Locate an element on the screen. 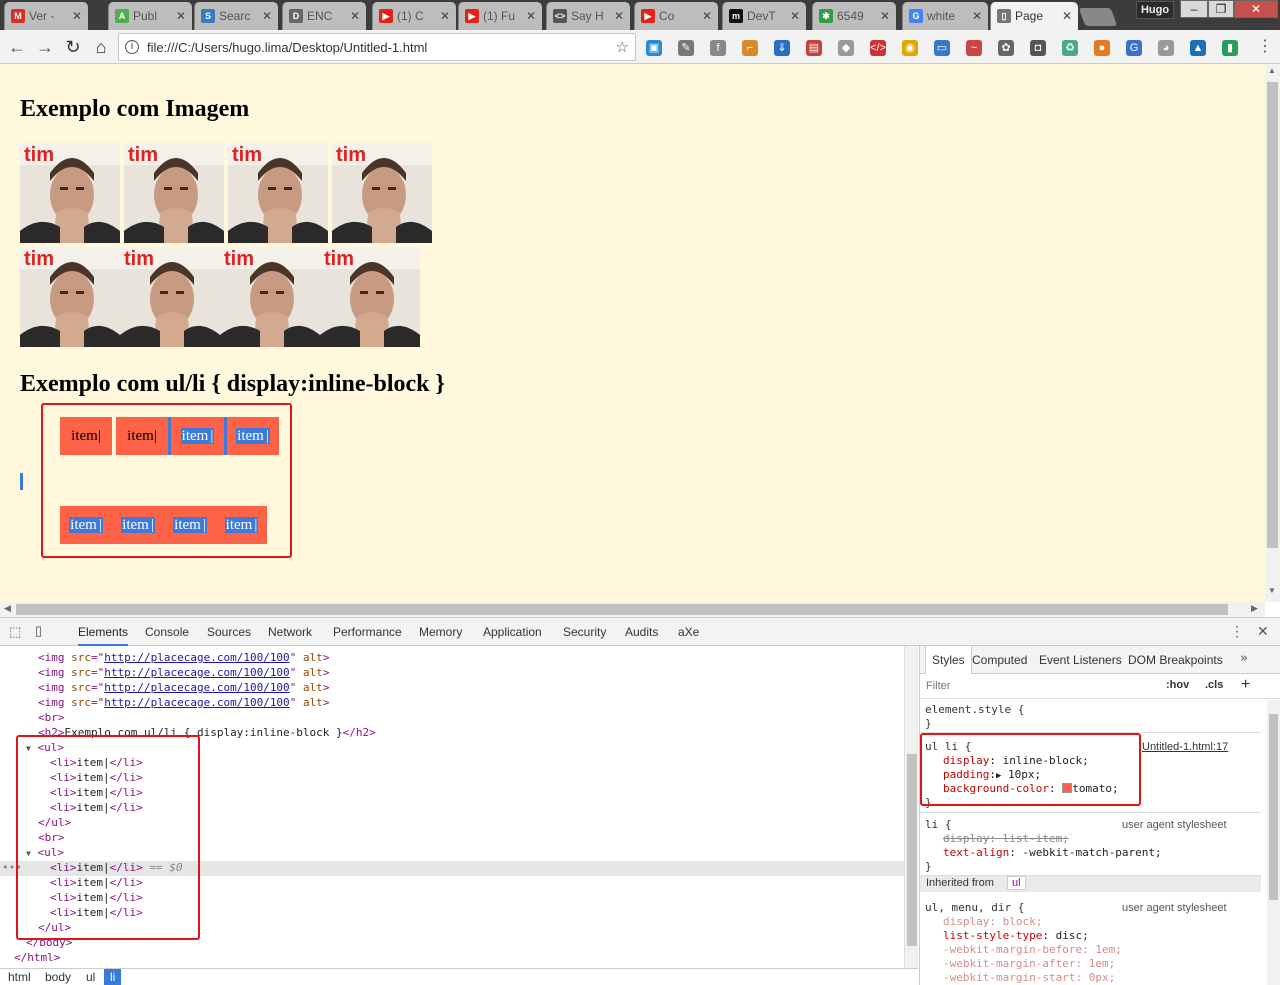  breadcrumb-item: html is located at coordinates (19, 977).